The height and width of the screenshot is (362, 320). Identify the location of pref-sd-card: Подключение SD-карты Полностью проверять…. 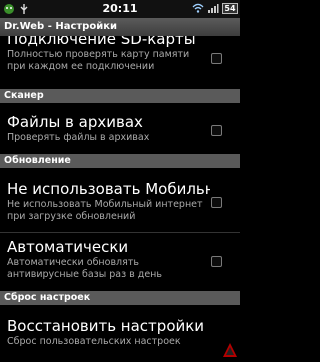
(120, 54).